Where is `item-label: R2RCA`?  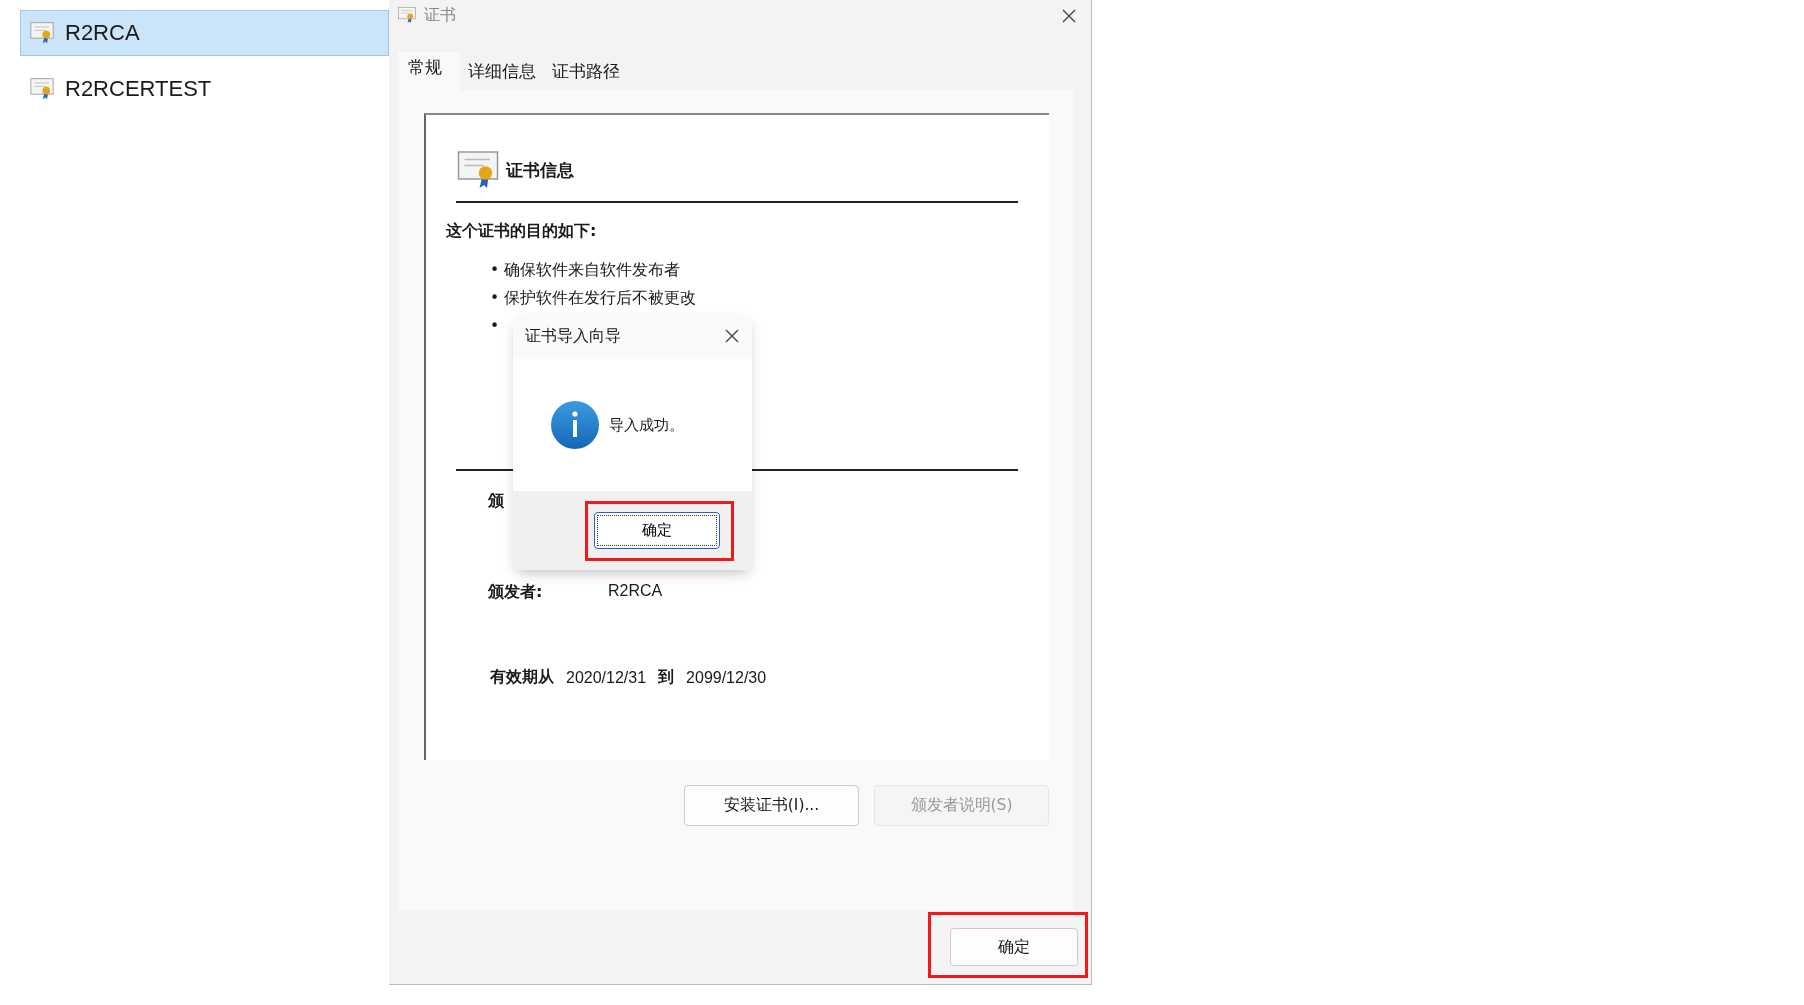
item-label: R2RCA is located at coordinates (102, 33).